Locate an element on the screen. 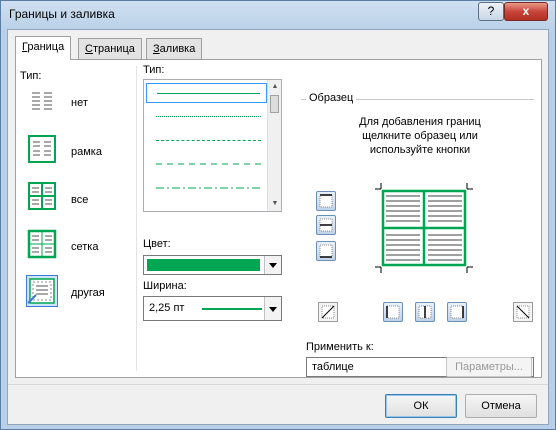  setting-all-label: все is located at coordinates (80, 200).